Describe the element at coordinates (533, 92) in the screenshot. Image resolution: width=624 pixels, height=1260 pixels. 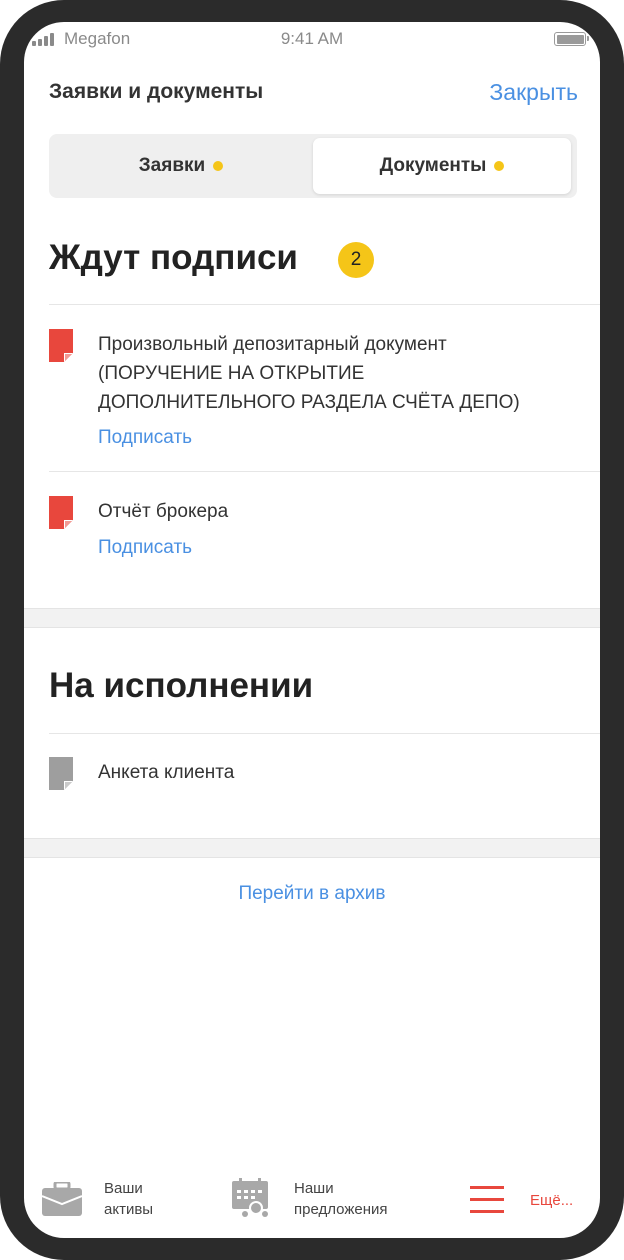
I see `close-button: Закрыть` at that location.